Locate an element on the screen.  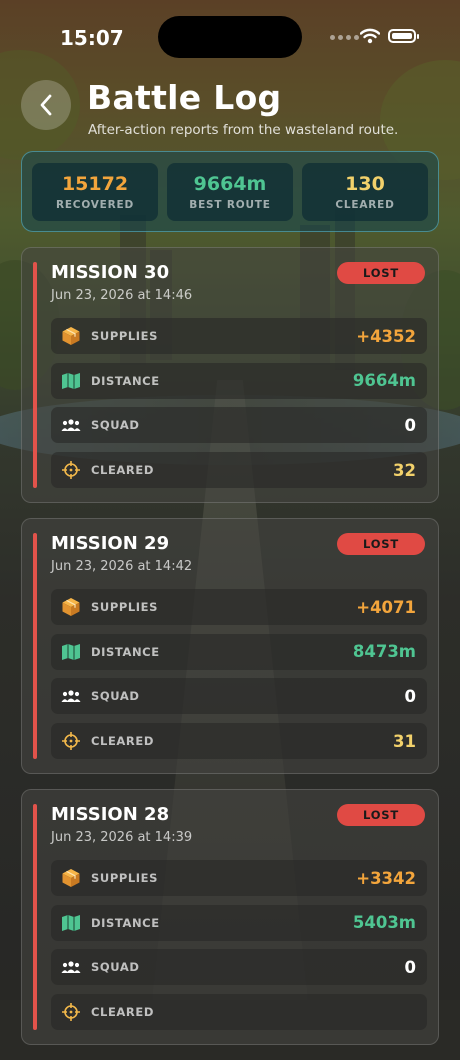
stat-value: +3342 is located at coordinates (386, 878).